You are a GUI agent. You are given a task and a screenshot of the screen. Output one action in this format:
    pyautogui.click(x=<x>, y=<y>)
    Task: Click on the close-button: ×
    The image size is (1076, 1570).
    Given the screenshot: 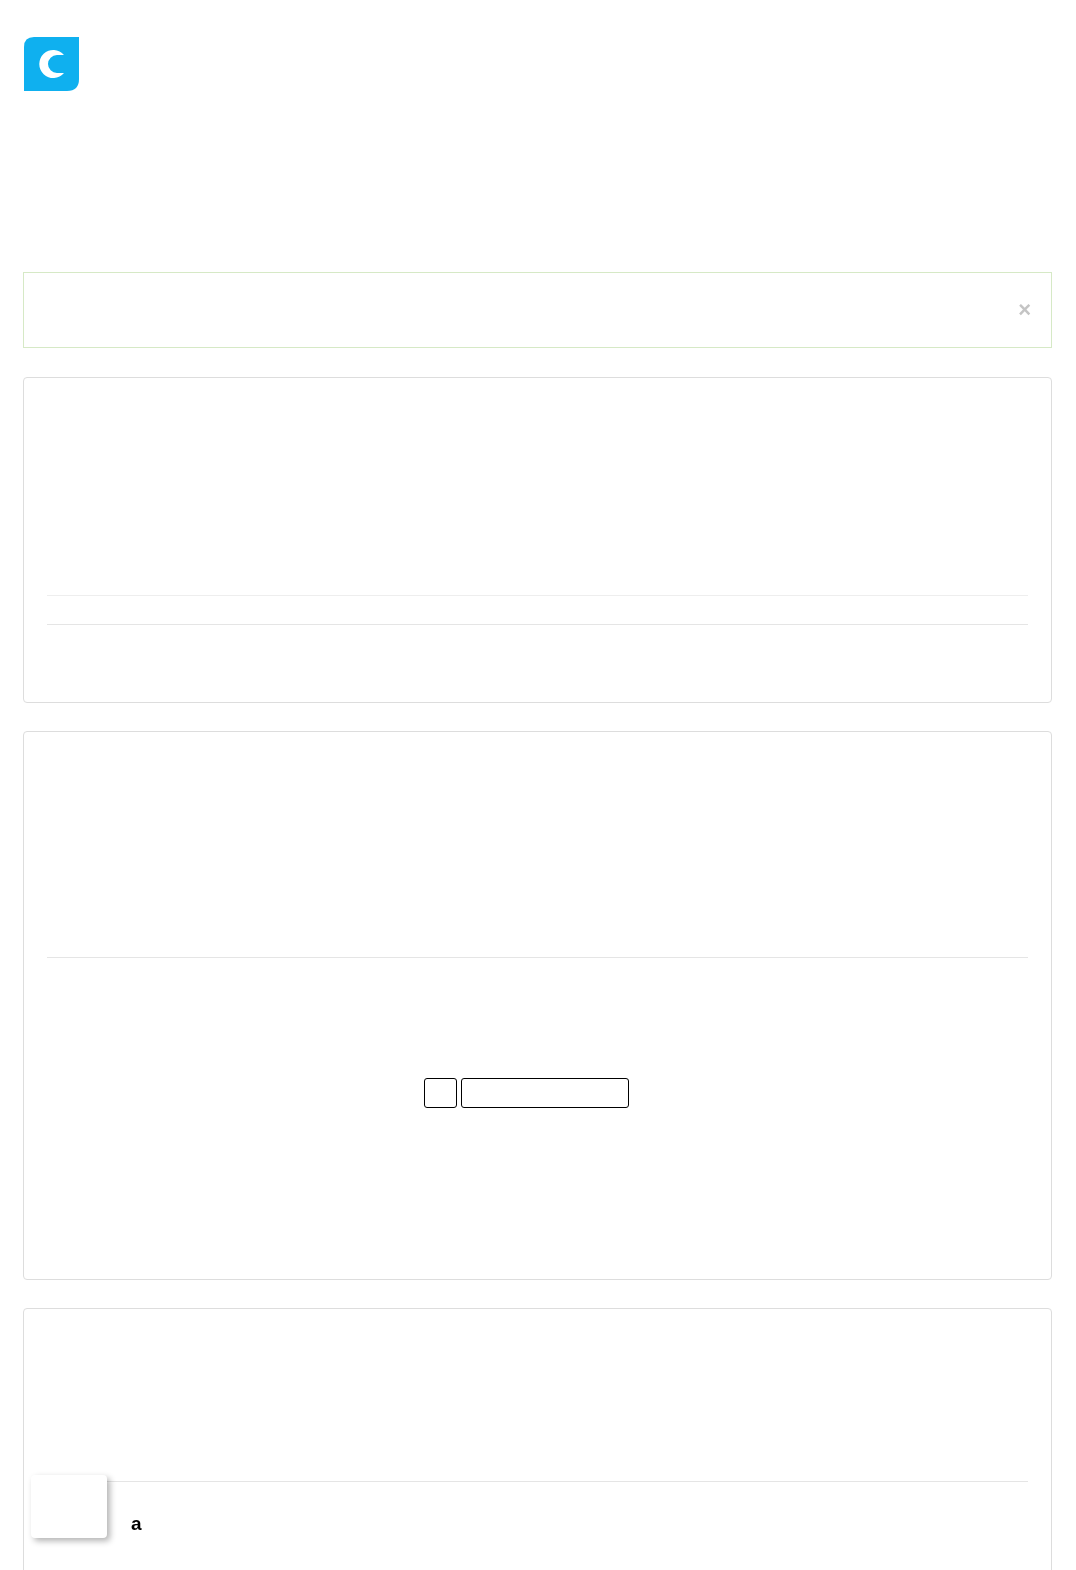 What is the action you would take?
    pyautogui.click(x=1024, y=310)
    